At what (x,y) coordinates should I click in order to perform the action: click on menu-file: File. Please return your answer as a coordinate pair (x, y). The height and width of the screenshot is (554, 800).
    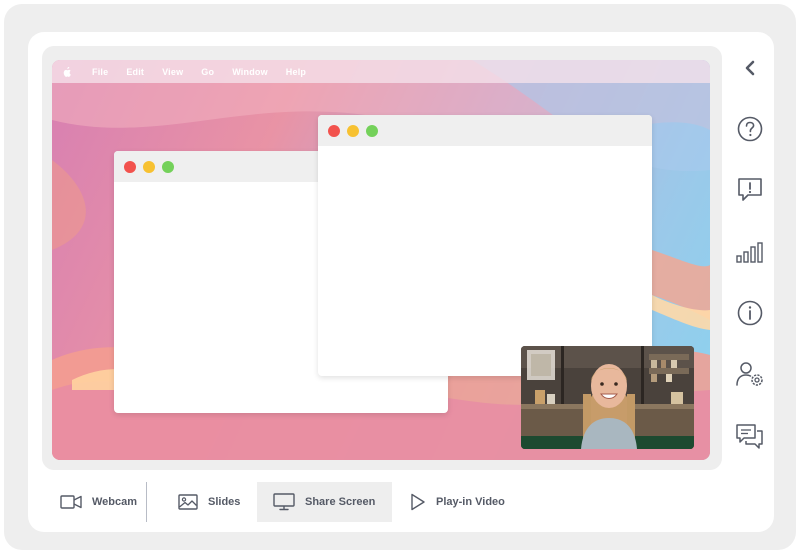
    Looking at the image, I should click on (100, 72).